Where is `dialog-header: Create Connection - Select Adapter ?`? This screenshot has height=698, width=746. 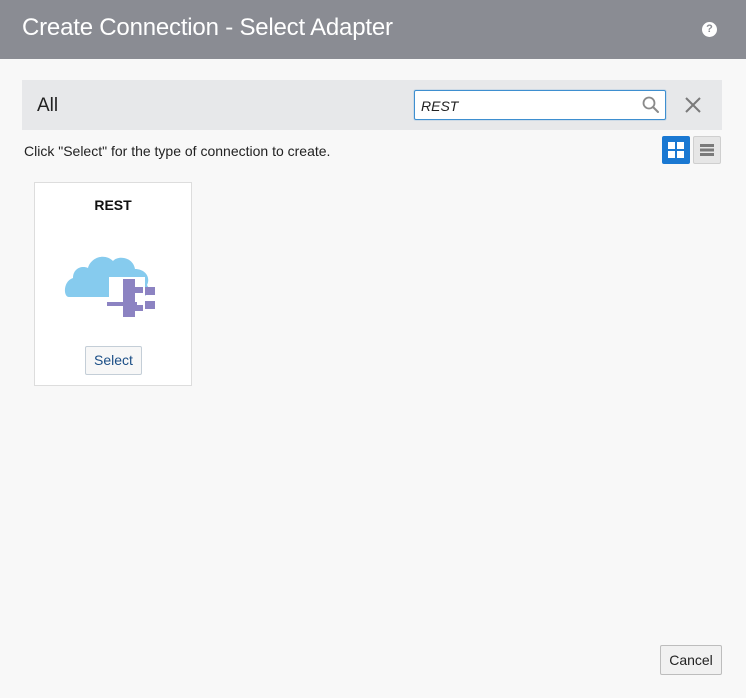
dialog-header: Create Connection - Select Adapter ? is located at coordinates (373, 29).